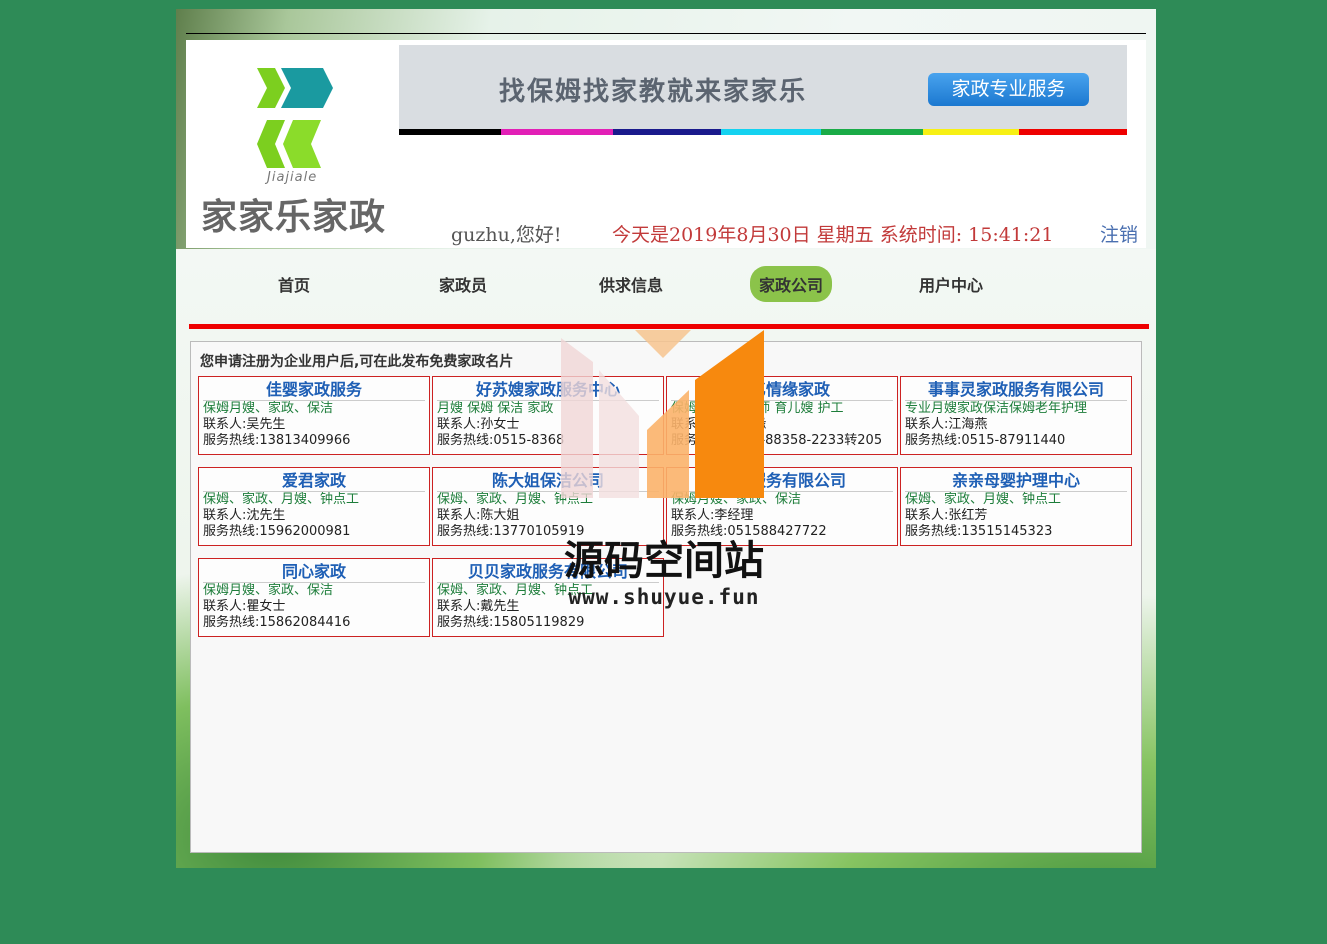 This screenshot has height=944, width=1327. Describe the element at coordinates (833, 235) in the screenshot. I see `system-time: 今天是2019年8月30日 星期五 系统时间: 15:41:21` at that location.